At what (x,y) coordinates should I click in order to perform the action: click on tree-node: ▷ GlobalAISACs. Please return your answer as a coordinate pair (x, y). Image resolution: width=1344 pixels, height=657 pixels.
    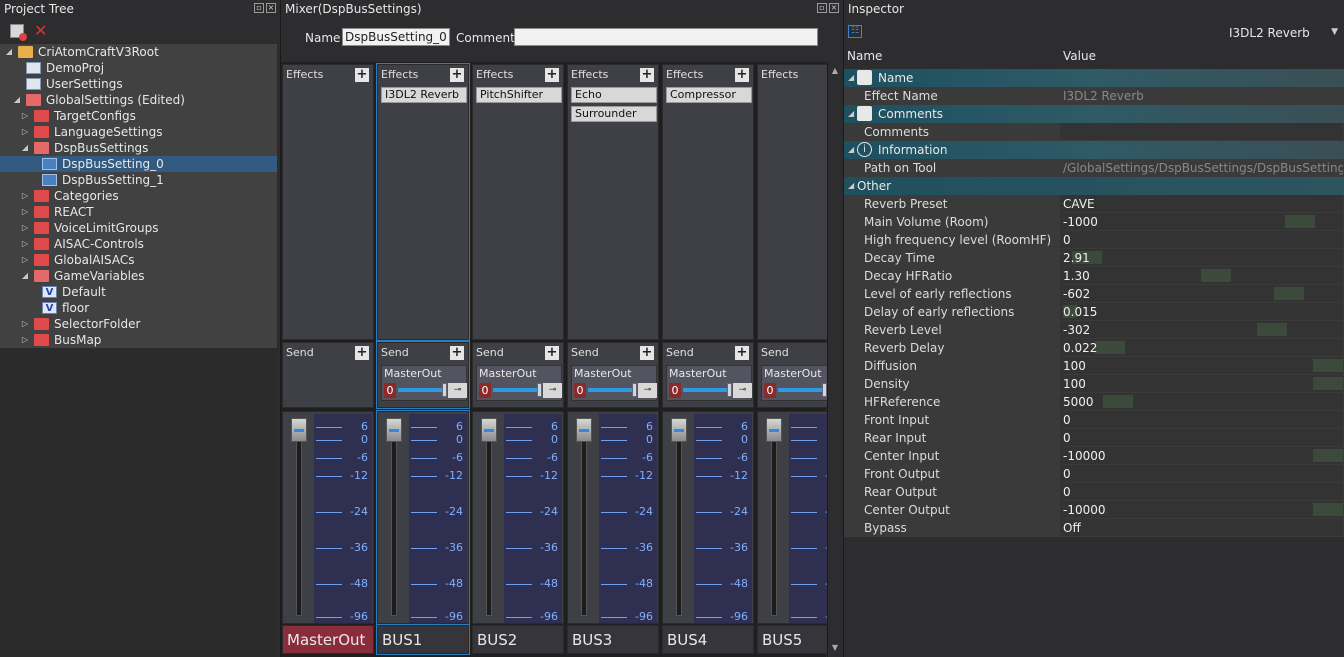
    Looking at the image, I should click on (138, 260).